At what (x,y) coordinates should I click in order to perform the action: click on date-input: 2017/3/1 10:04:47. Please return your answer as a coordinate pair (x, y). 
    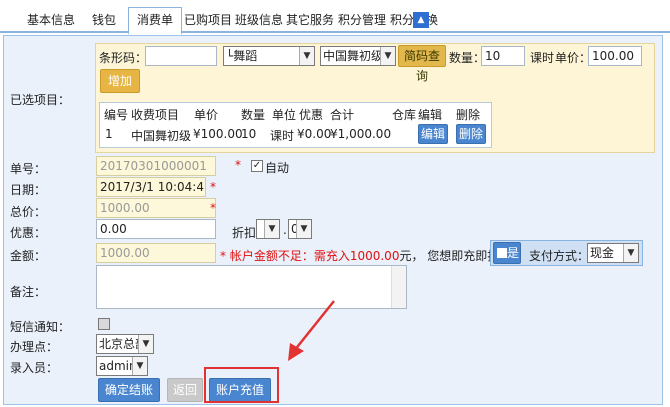
    Looking at the image, I should click on (151, 187).